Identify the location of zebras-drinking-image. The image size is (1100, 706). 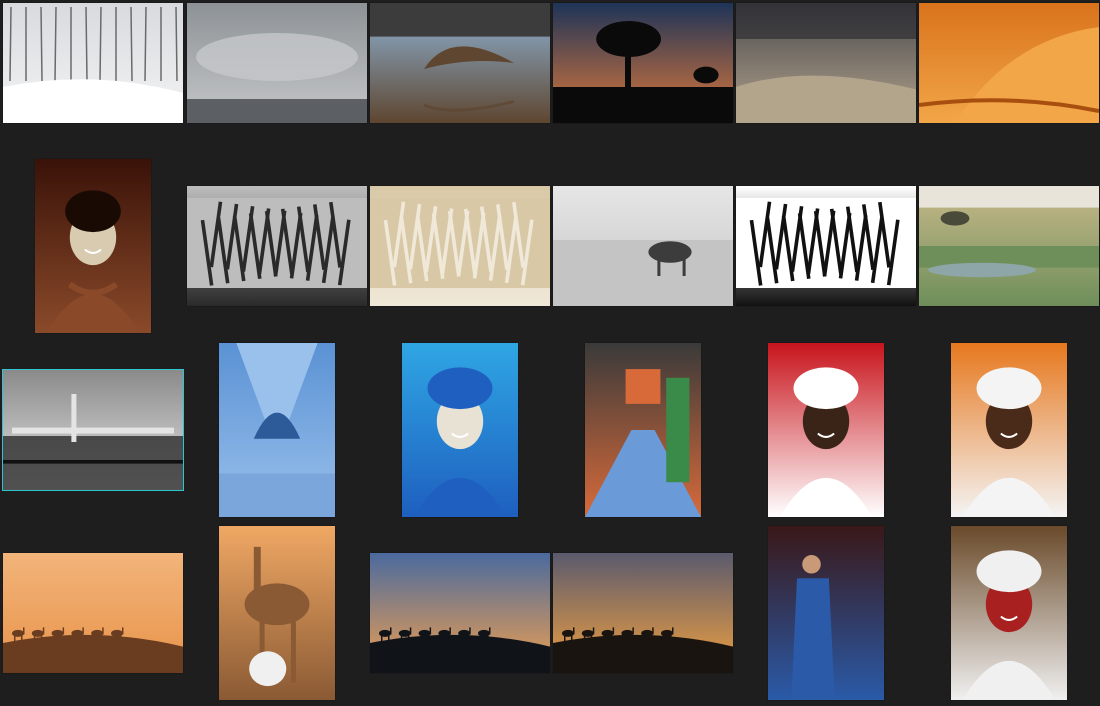
(276, 246).